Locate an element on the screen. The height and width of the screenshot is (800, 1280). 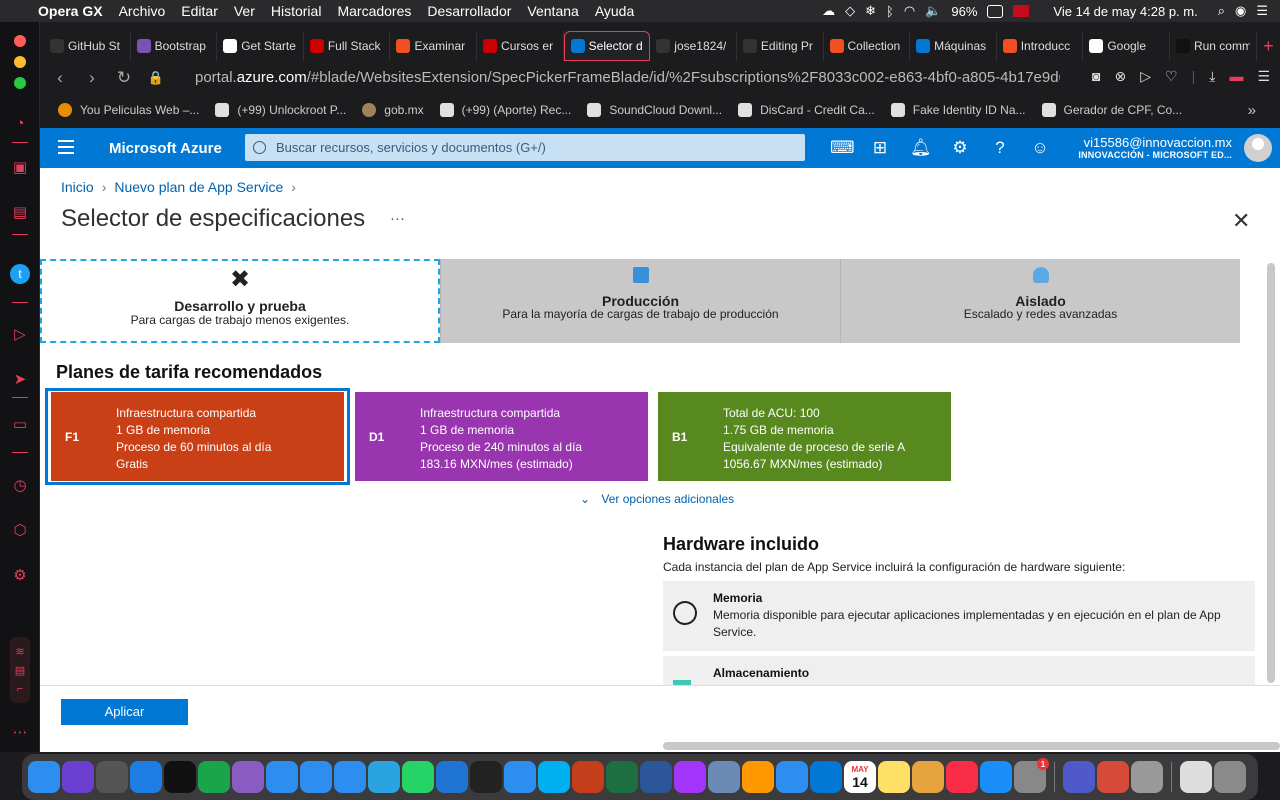
download-icon: ⤓ is located at coordinates (1212, 76).